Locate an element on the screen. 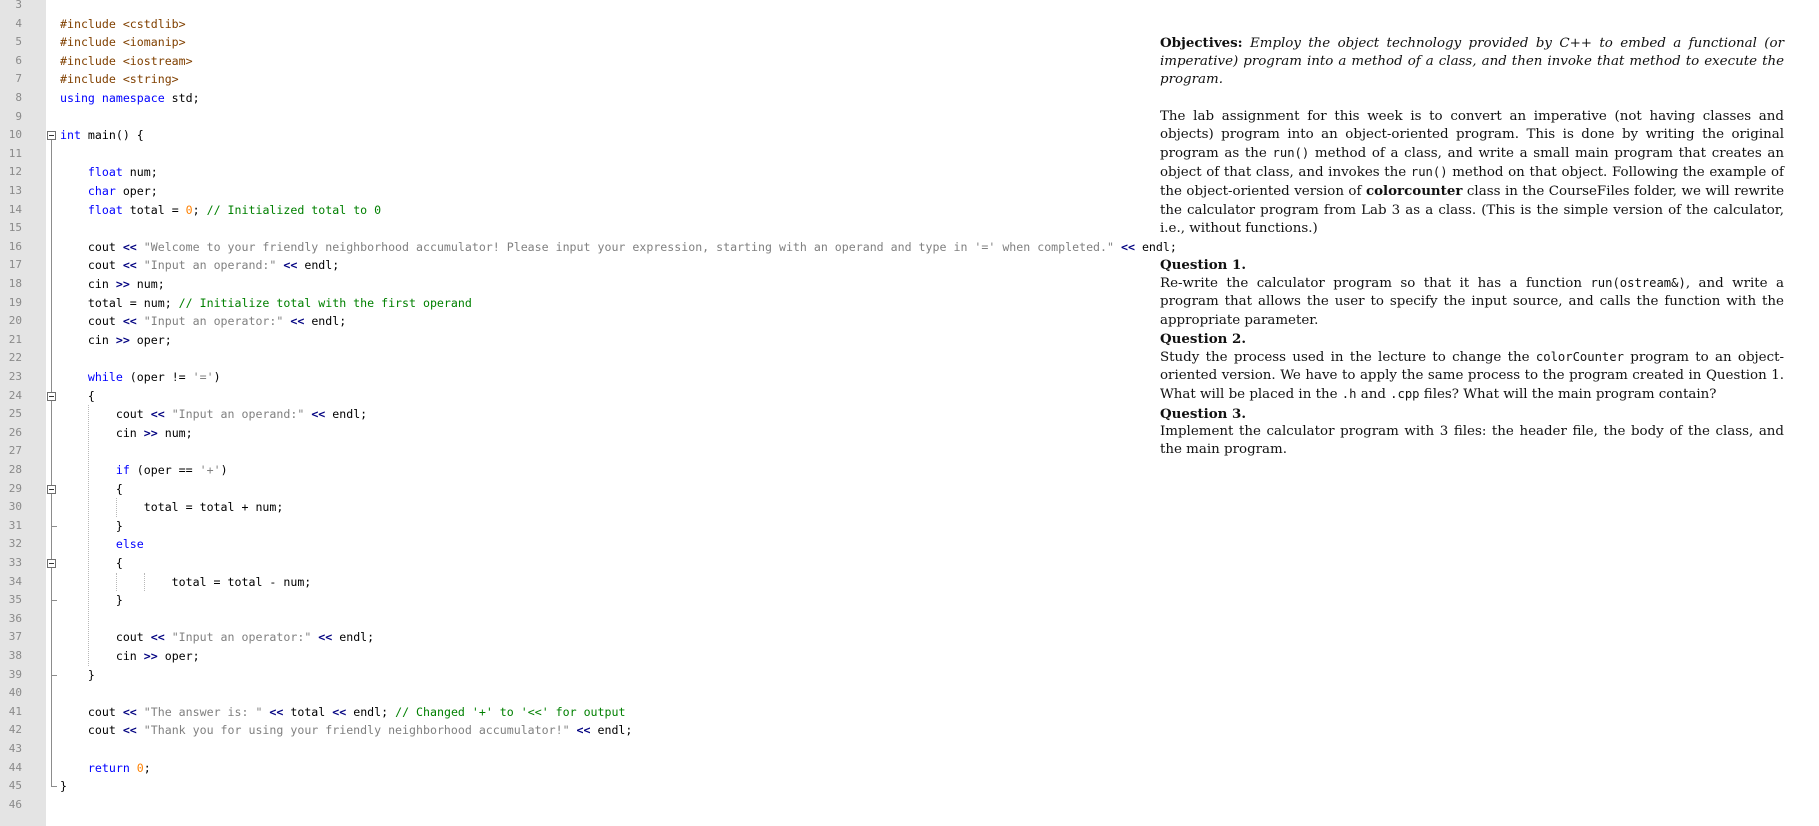 The width and height of the screenshot is (1819, 826). line-number: 29 is located at coordinates (15, 488).